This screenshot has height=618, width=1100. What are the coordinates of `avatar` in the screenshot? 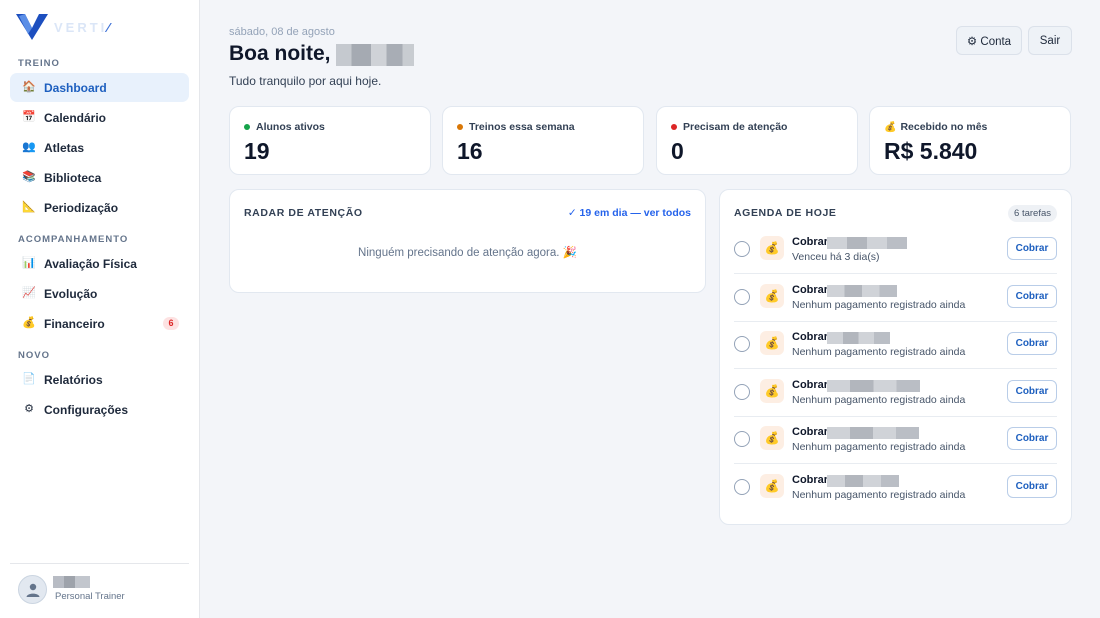 It's located at (32, 589).